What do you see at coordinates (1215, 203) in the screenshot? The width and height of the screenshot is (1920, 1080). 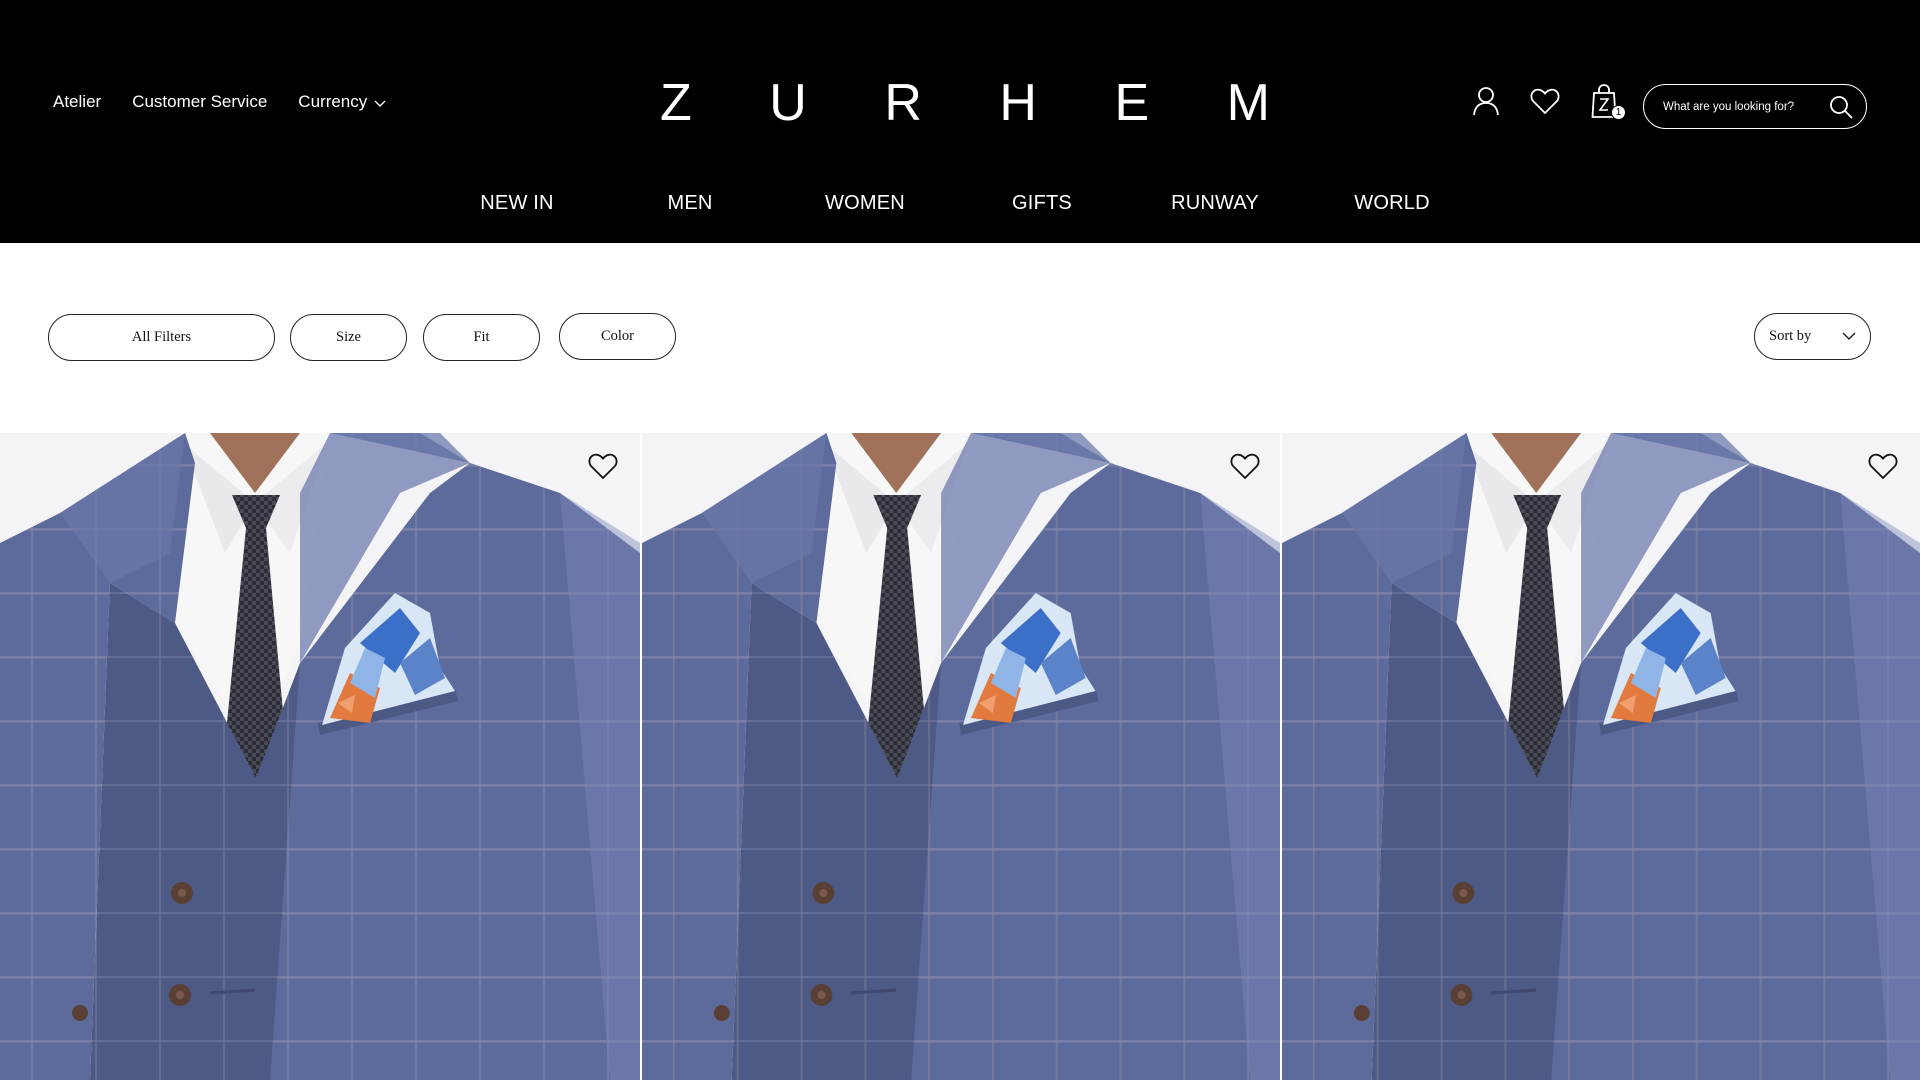 I see `nav-runway: RUNWAY` at bounding box center [1215, 203].